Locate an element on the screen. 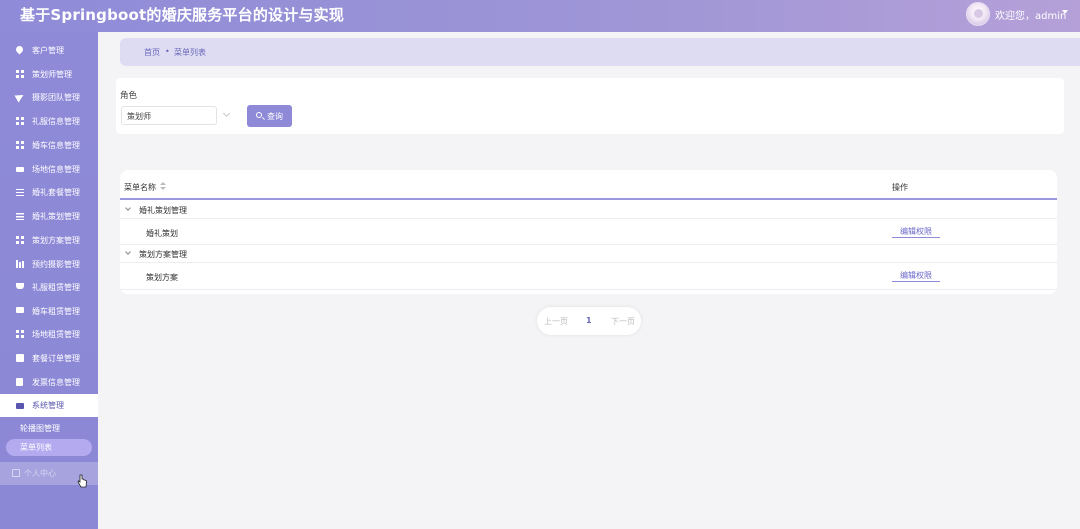 The width and height of the screenshot is (1080, 529). pagination: 上一页 1 下一页 is located at coordinates (589, 321).